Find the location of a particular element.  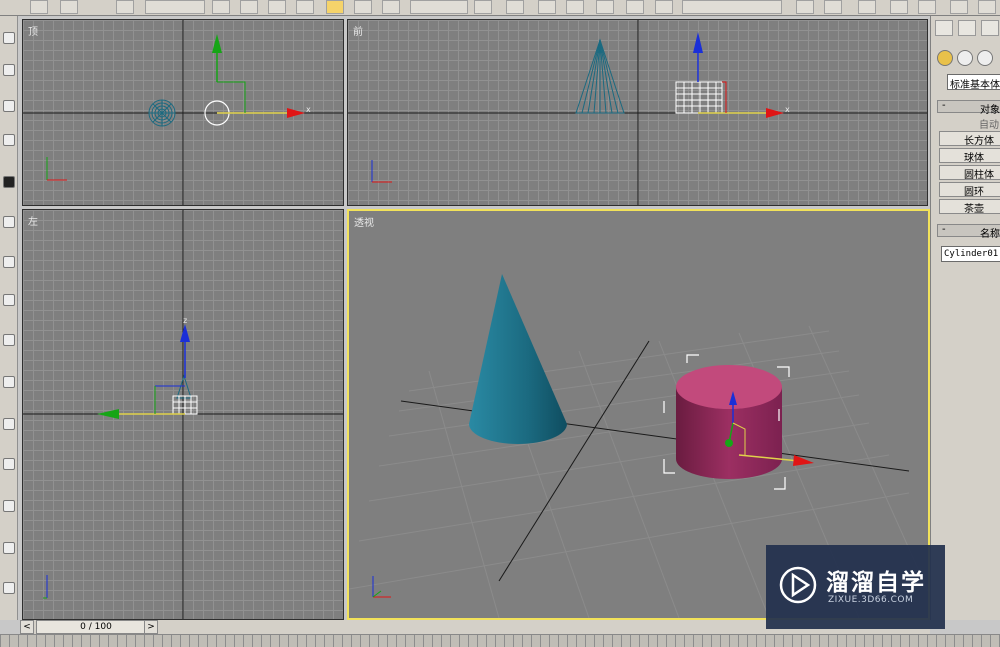

lights-icon is located at coordinates (985, 58).